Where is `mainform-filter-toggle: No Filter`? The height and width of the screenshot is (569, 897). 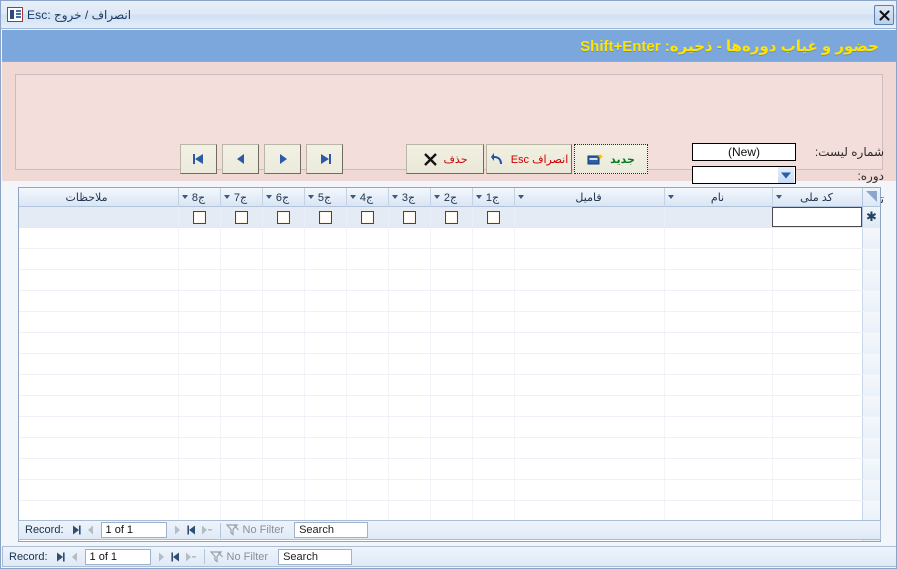
mainform-filter-toggle: No Filter is located at coordinates (242, 557).